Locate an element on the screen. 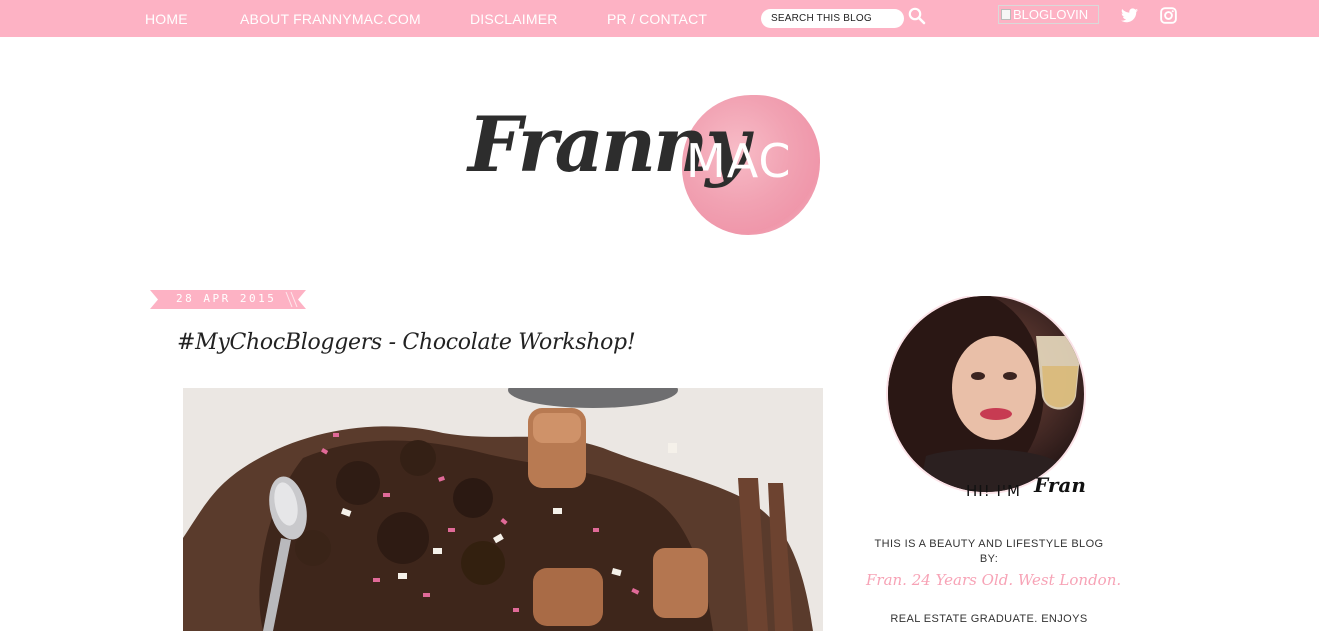  sidebar-intro-text-2: REAL ESTATE GRADUATE. ENJOYS is located at coordinates (989, 619).